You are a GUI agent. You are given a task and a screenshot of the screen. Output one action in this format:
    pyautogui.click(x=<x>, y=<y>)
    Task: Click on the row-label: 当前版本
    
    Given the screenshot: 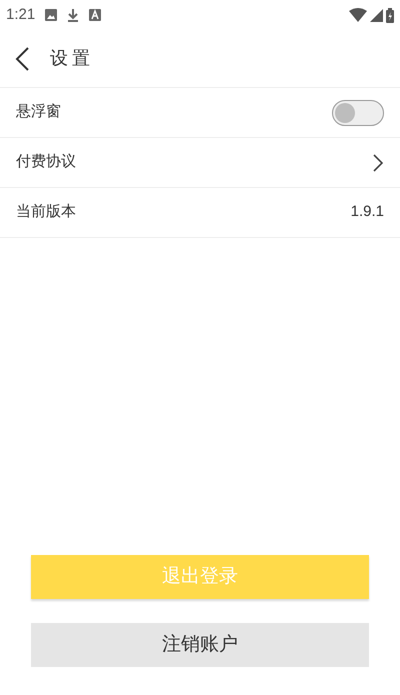 What is the action you would take?
    pyautogui.click(x=46, y=212)
    